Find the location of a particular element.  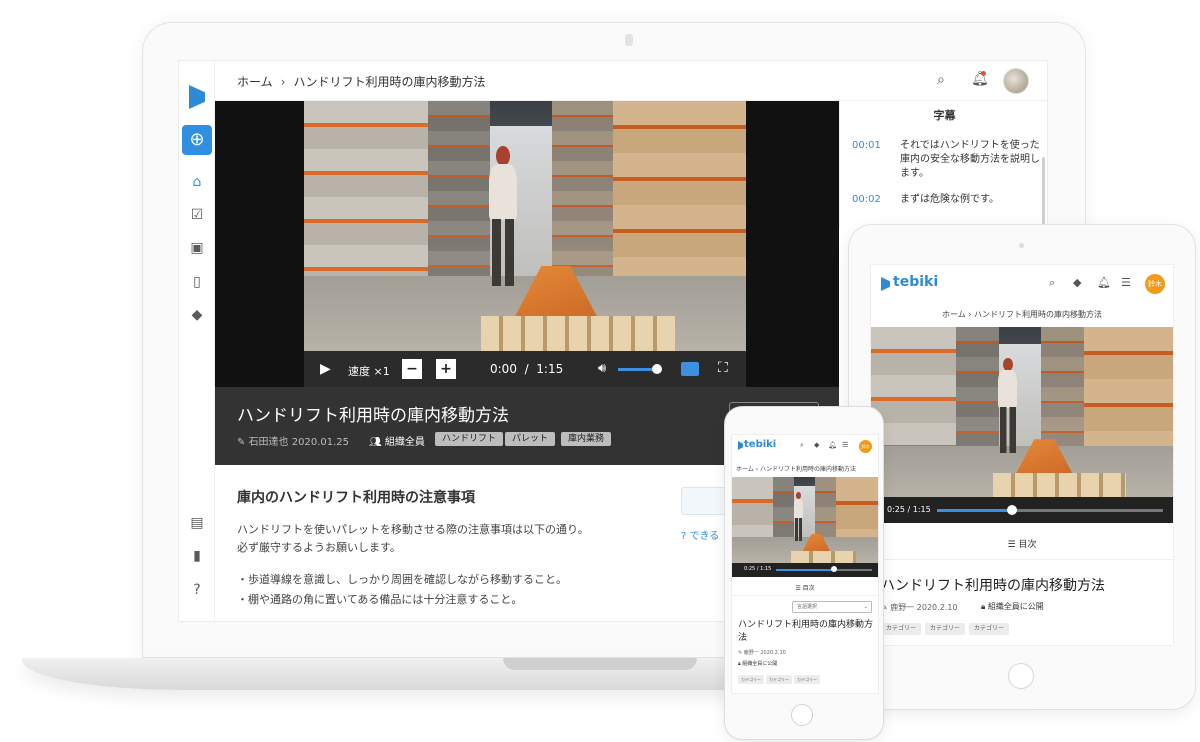

calendar-check-icon: ☑ is located at coordinates (197, 215).